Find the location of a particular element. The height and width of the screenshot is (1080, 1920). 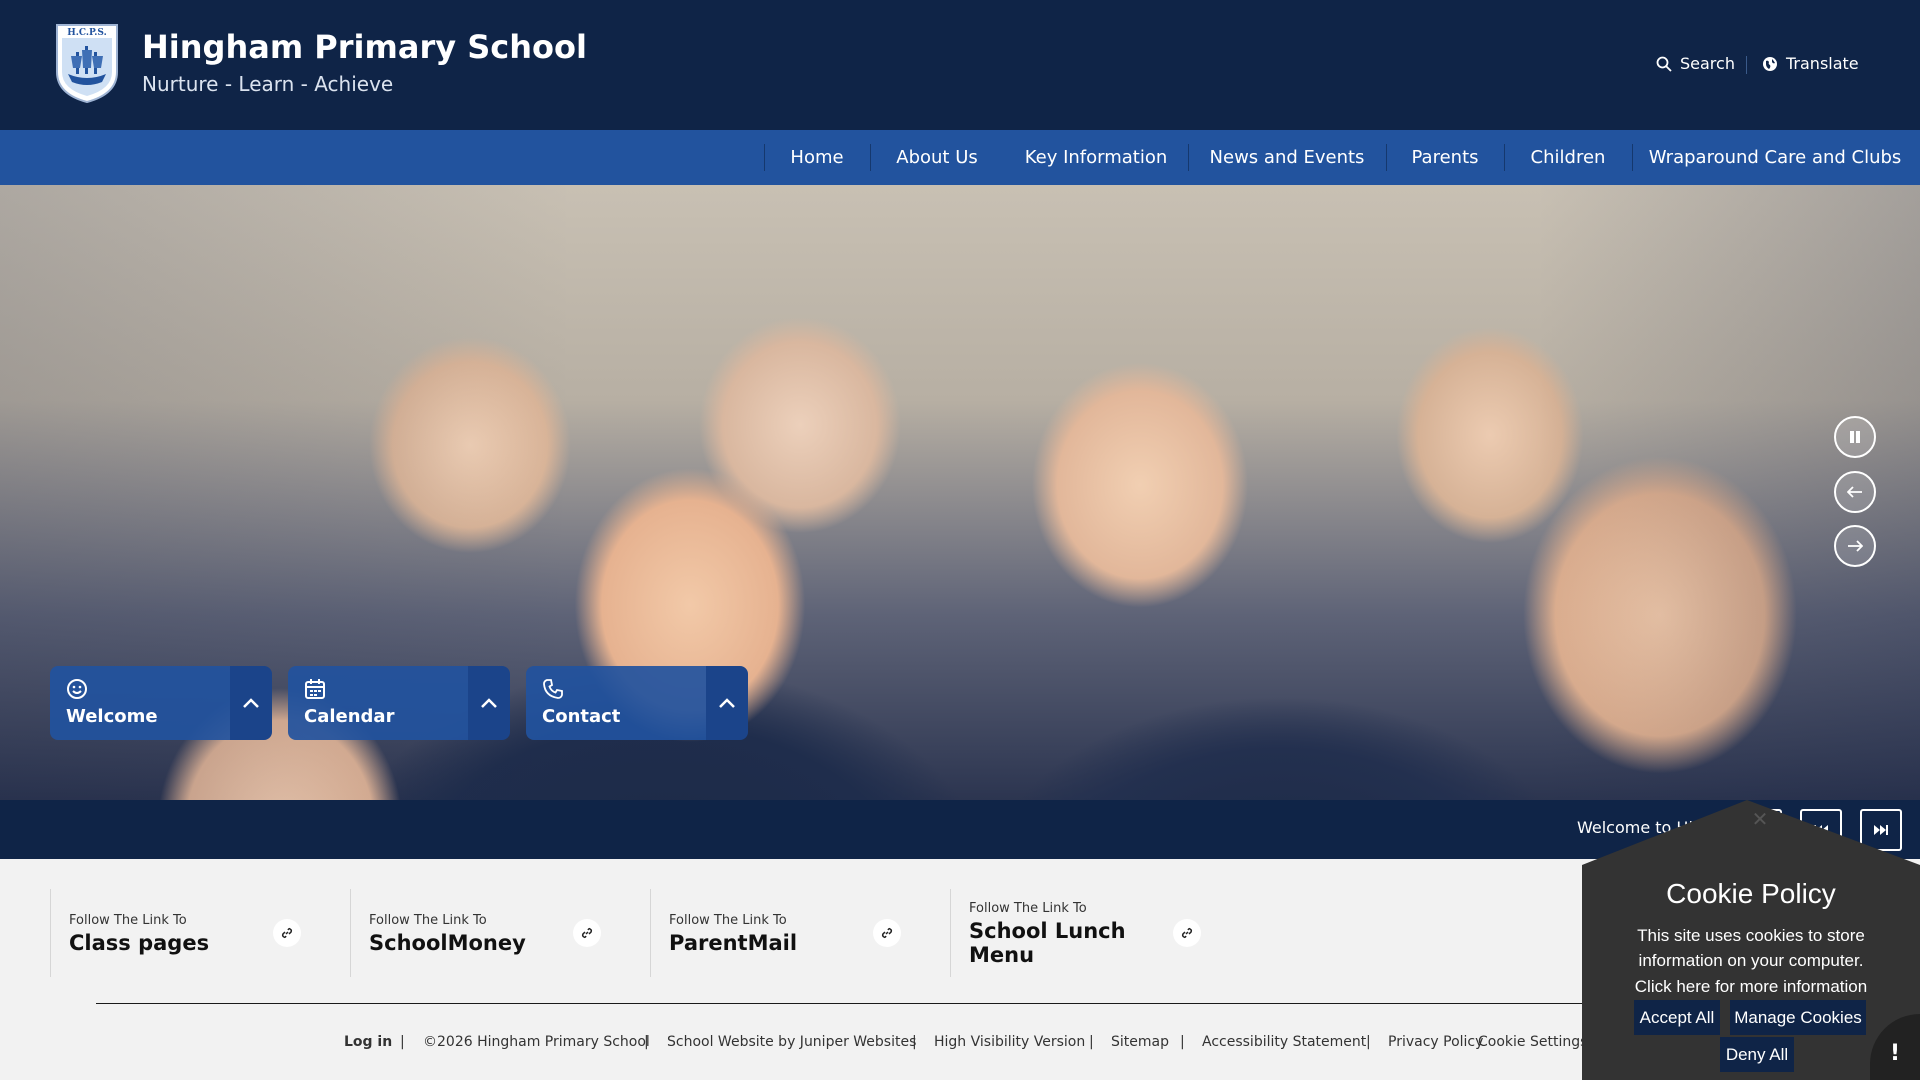

quick-link-class-pages: Follow The Link To Class pages is located at coordinates (200, 933).